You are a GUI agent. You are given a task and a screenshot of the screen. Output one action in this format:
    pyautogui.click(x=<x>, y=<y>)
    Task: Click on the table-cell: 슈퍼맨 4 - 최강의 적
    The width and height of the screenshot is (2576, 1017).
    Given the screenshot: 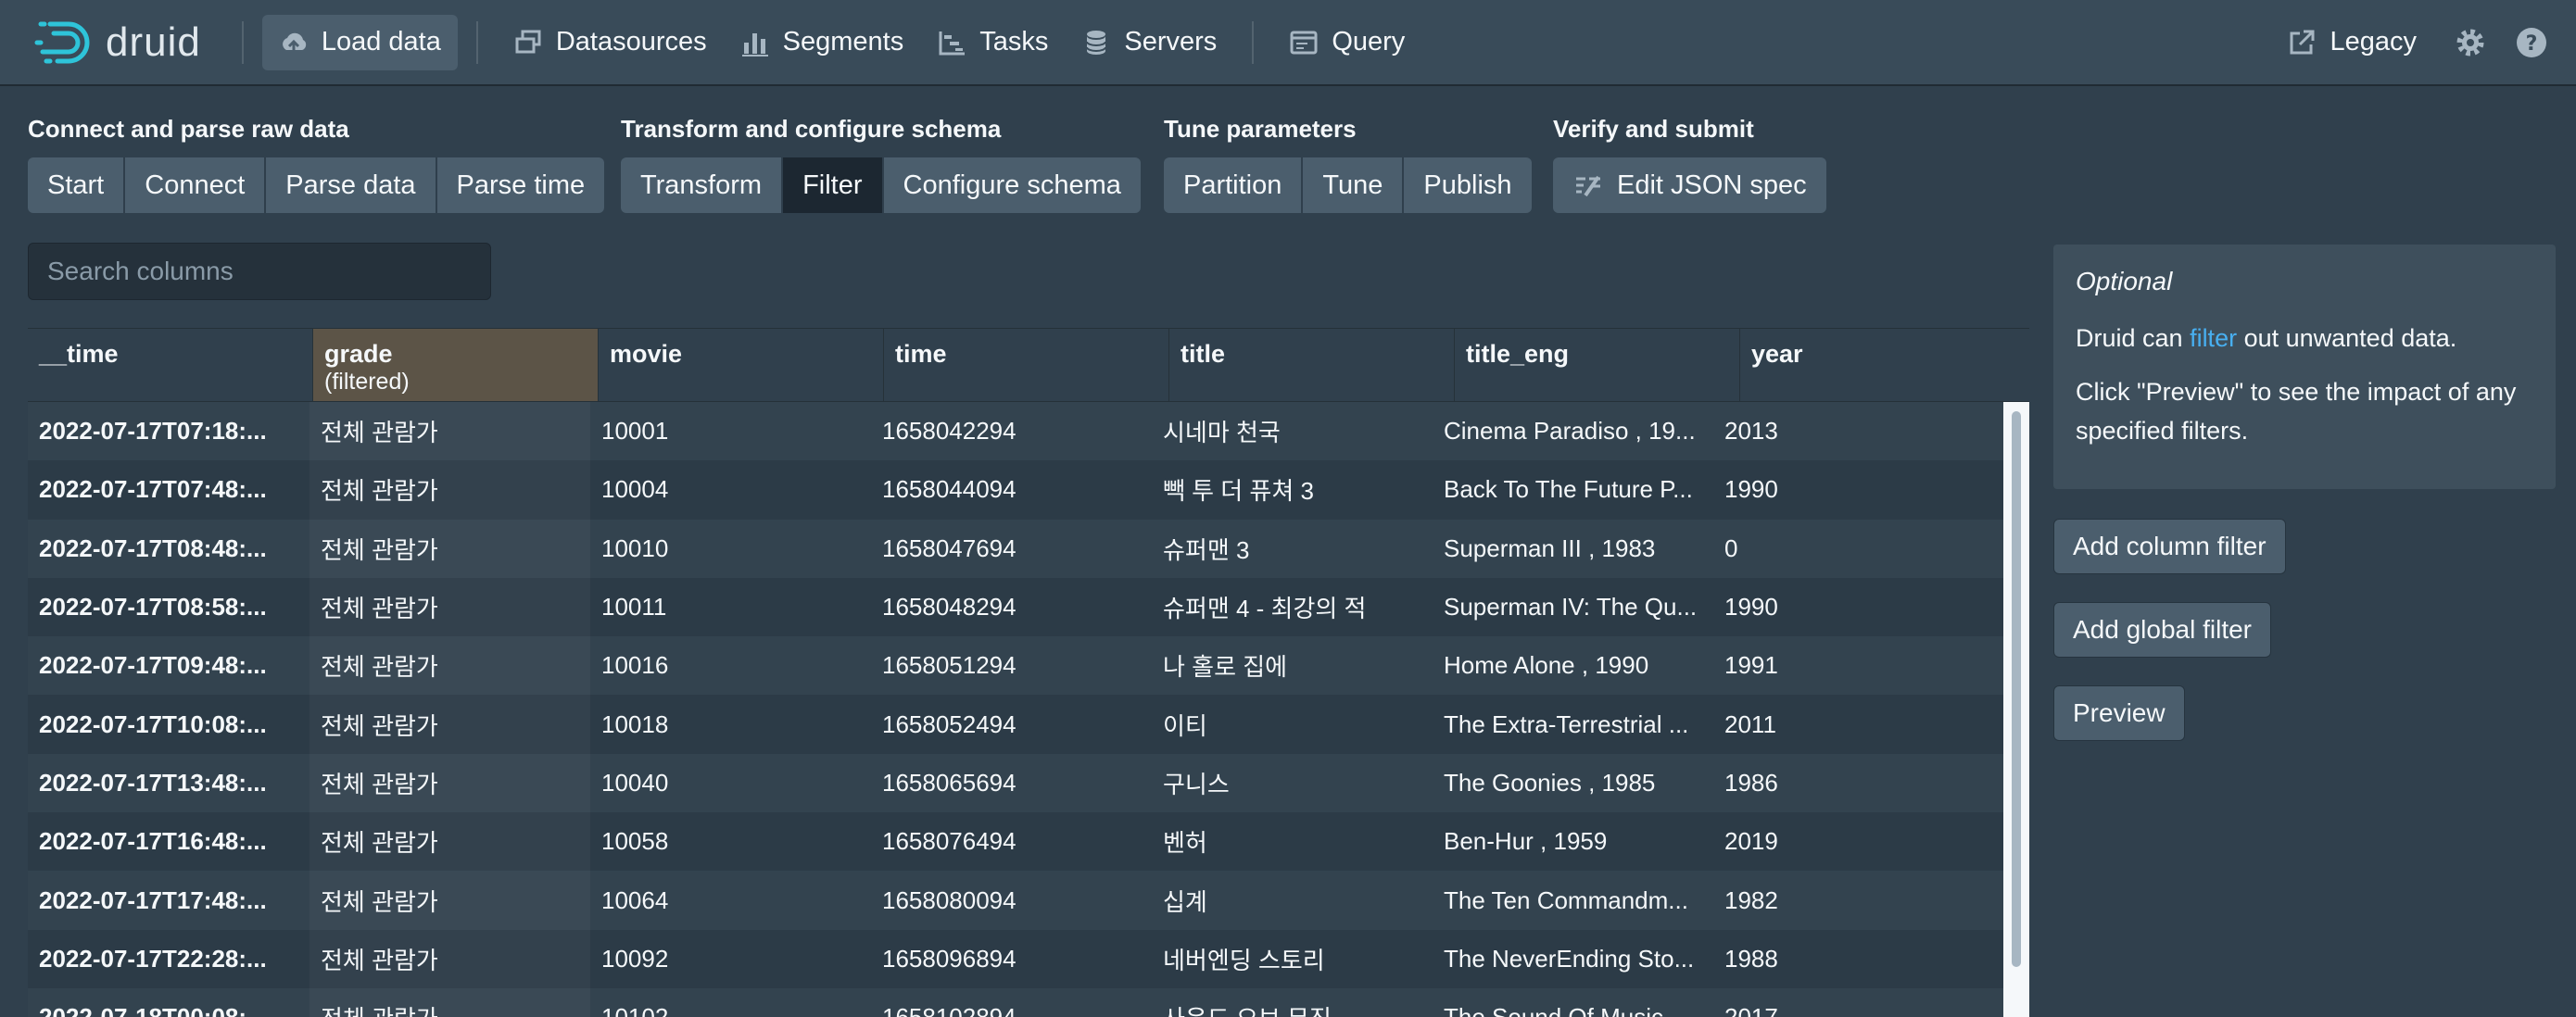 What is the action you would take?
    pyautogui.click(x=1265, y=609)
    